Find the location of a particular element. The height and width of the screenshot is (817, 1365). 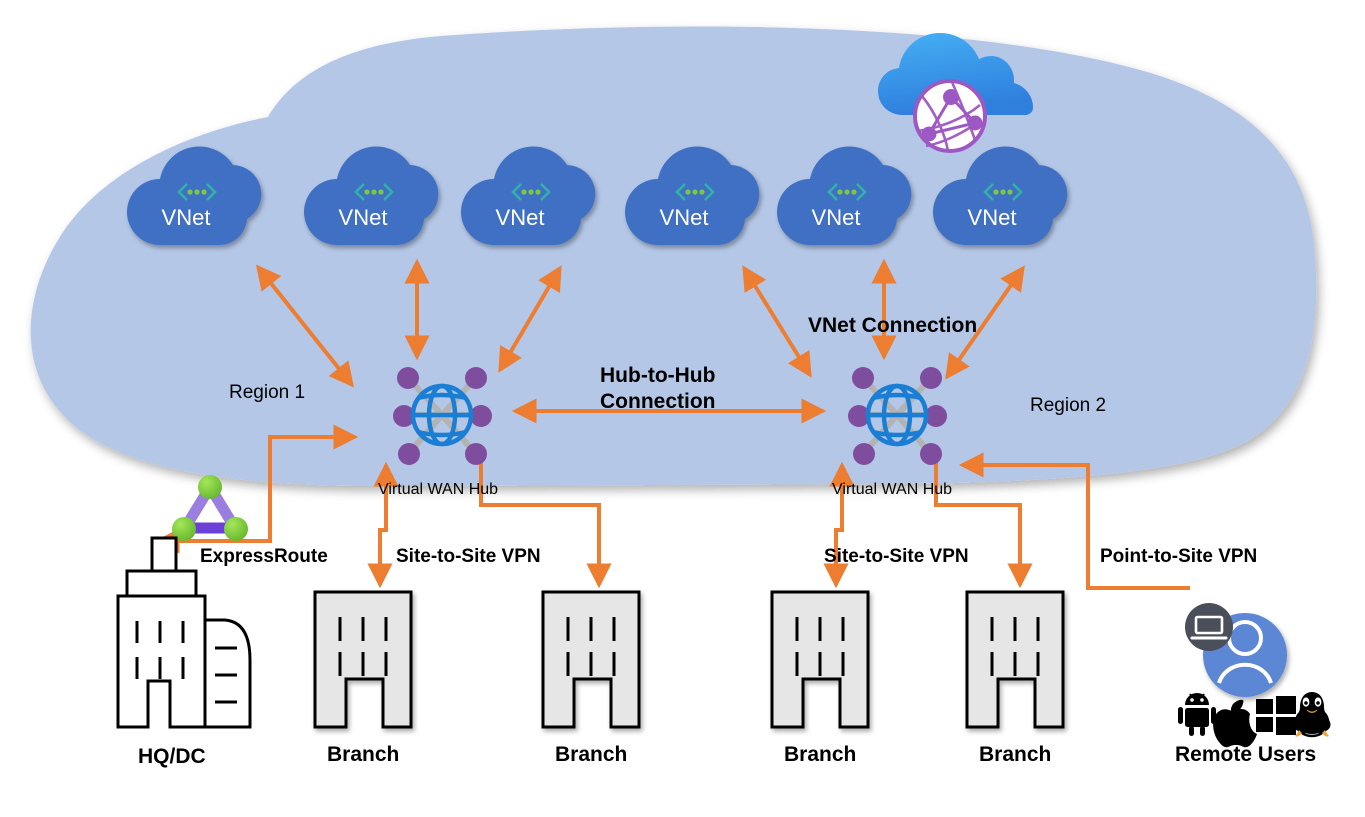

laptop-badge-icon is located at coordinates (1209, 627).